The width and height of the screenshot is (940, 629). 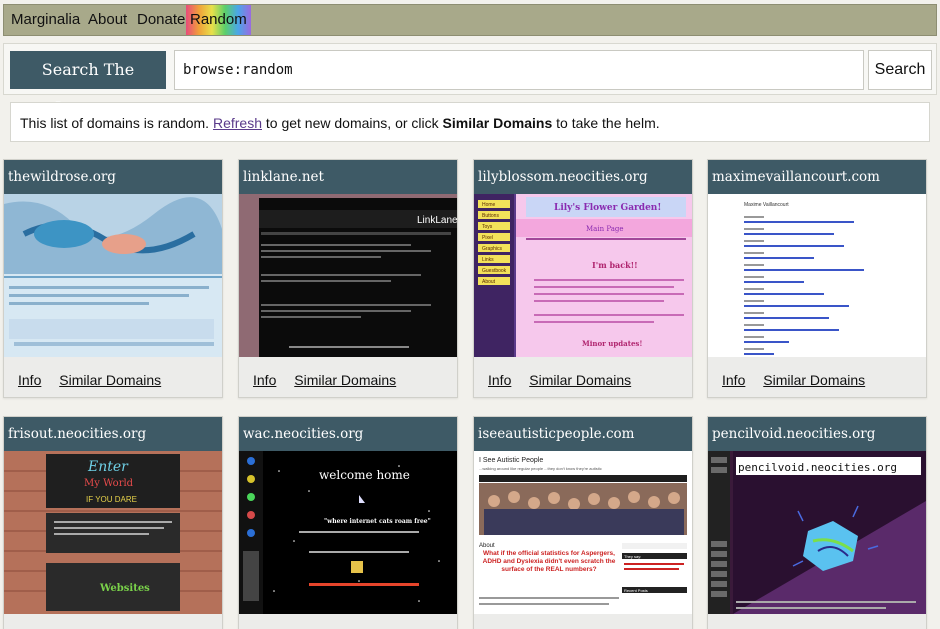 I want to click on search-input, so click(x=519, y=70).